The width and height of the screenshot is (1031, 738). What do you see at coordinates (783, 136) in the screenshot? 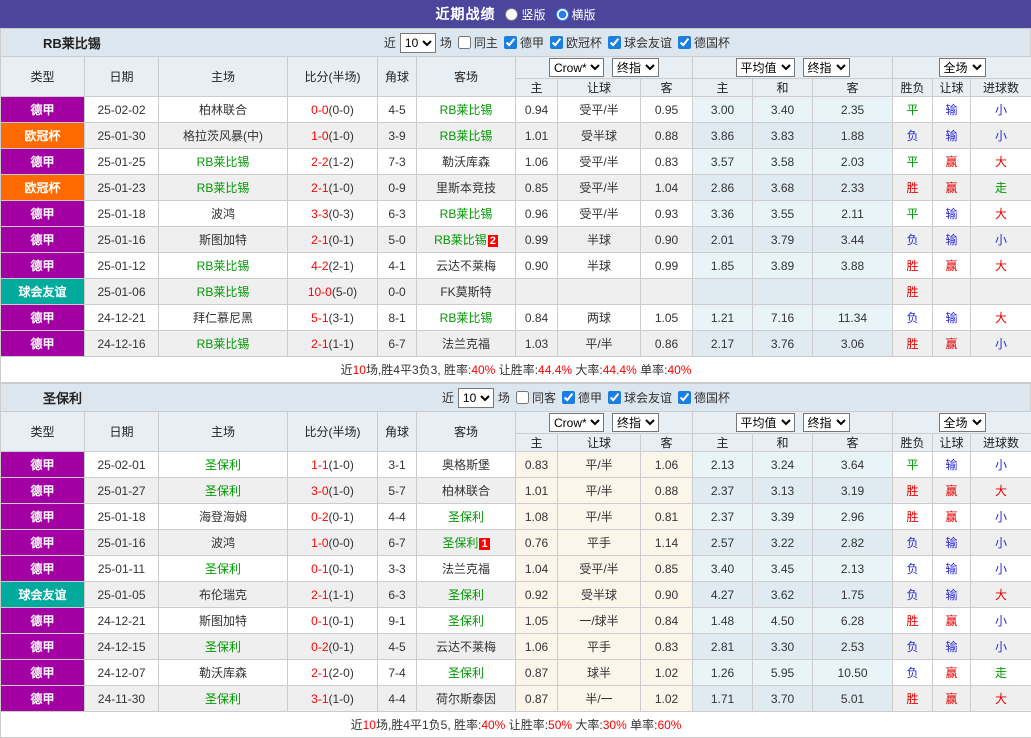
I see `avg-draw-odds: 3.83` at bounding box center [783, 136].